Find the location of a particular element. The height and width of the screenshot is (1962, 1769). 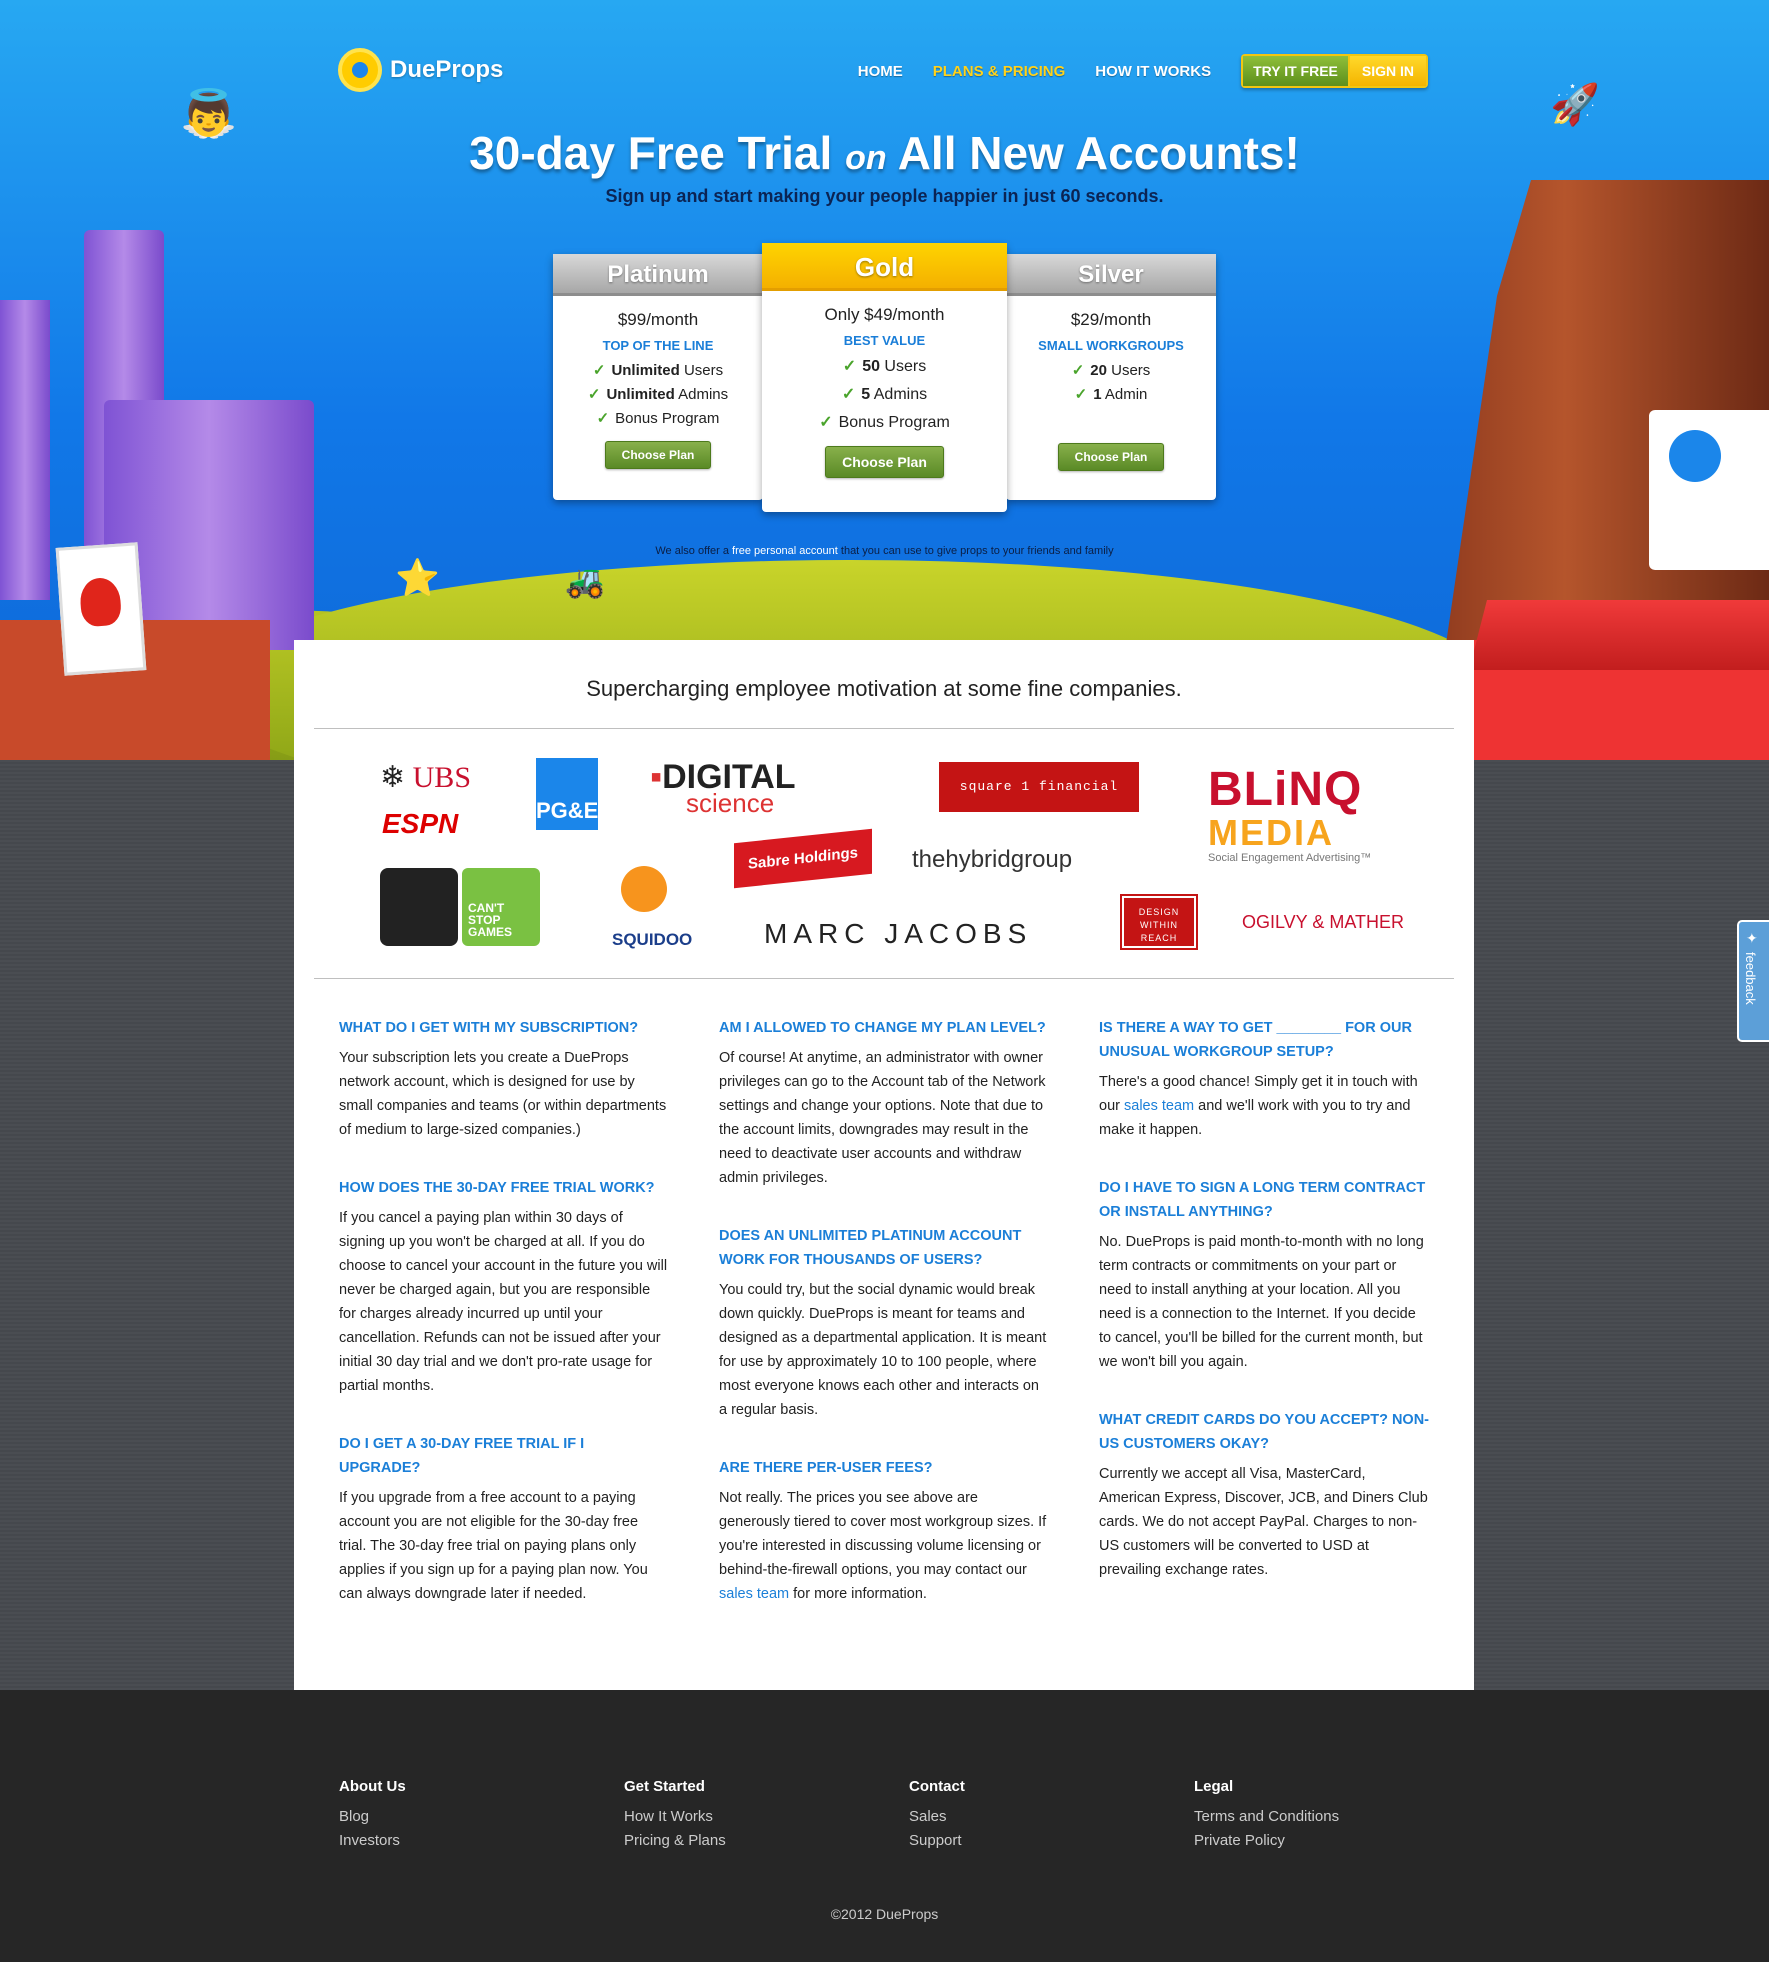

plan-feature: ✓ 1 Admin is located at coordinates (1111, 394).